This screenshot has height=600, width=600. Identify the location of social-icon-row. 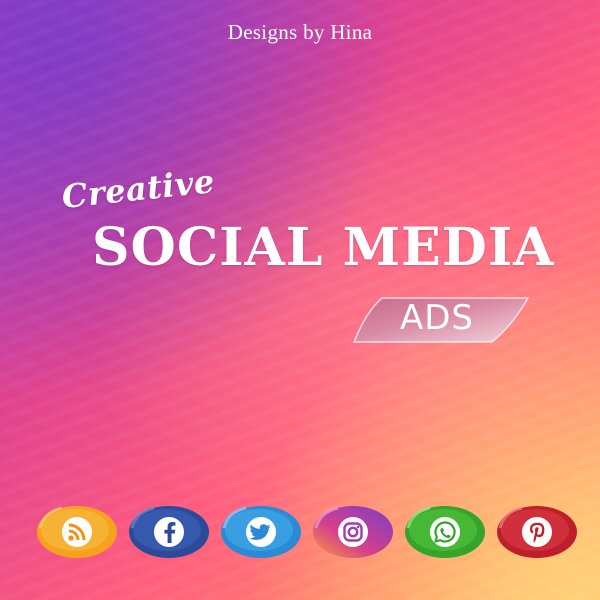
(305, 532).